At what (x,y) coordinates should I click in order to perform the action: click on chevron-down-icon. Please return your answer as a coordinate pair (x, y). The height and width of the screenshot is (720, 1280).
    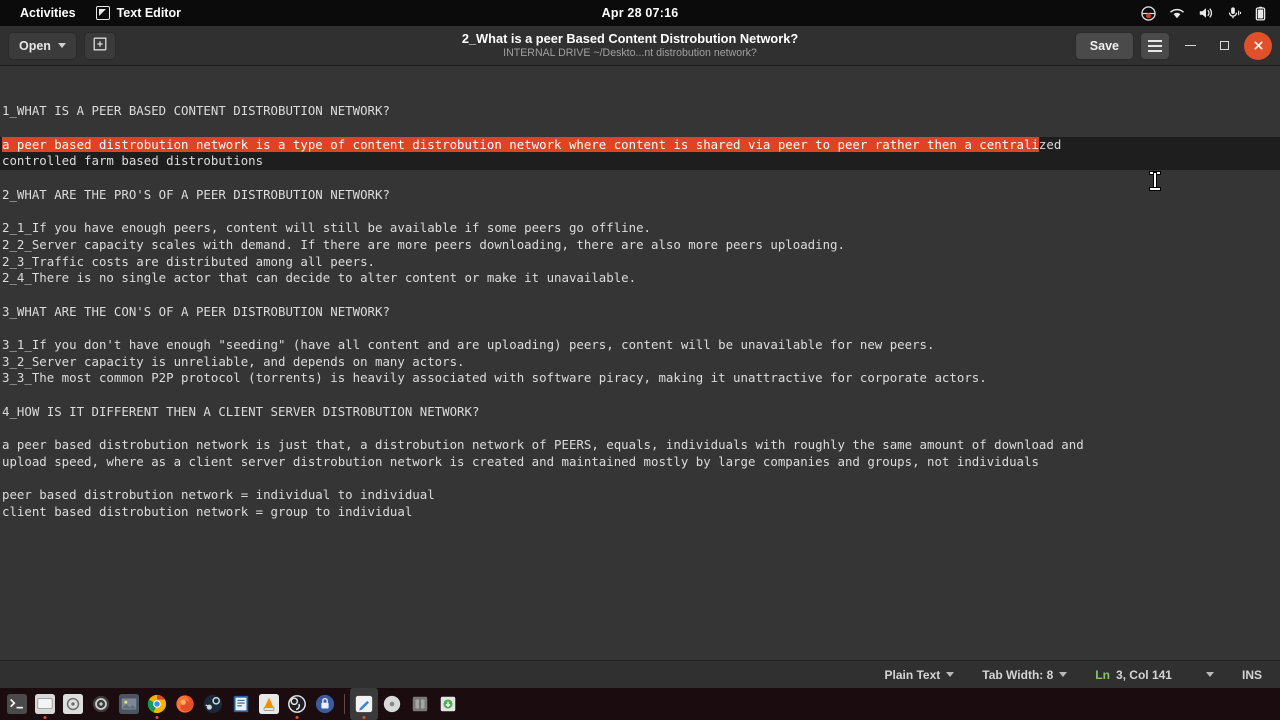
    Looking at the image, I should click on (1063, 674).